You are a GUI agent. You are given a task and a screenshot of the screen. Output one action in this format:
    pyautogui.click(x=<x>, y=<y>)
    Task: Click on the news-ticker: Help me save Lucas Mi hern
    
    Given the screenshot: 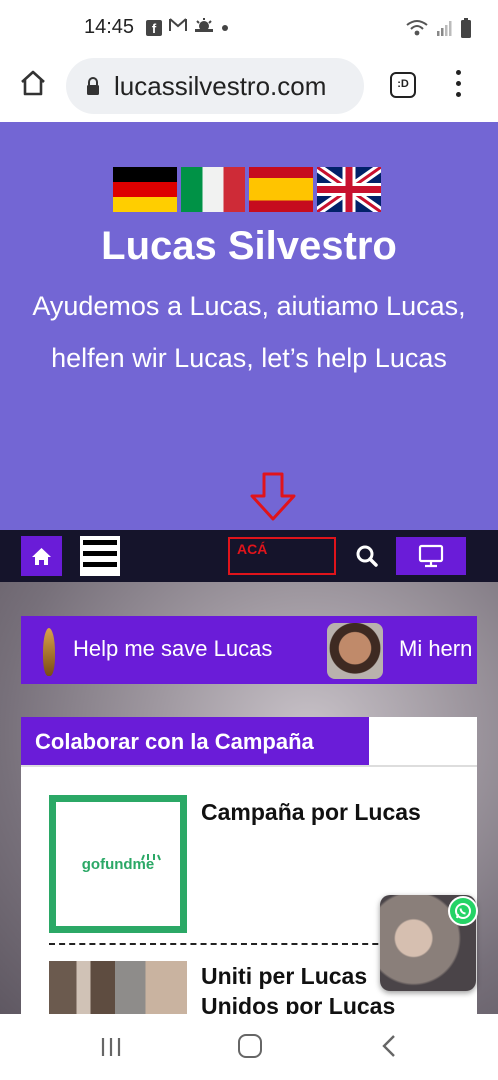 What is the action you would take?
    pyautogui.click(x=249, y=650)
    